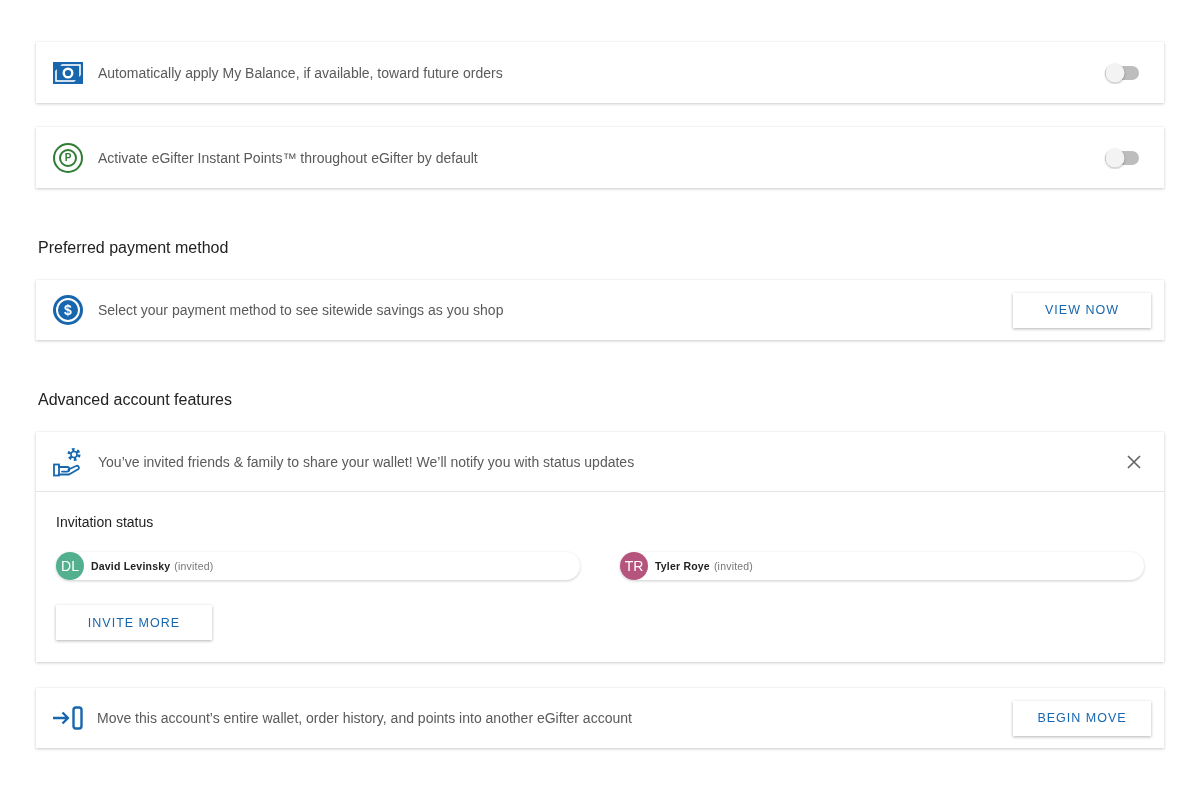 This screenshot has width=1200, height=800. I want to click on setting-label: Activate eGifter Instant Points™ throughout eGifter by default, so click(288, 157).